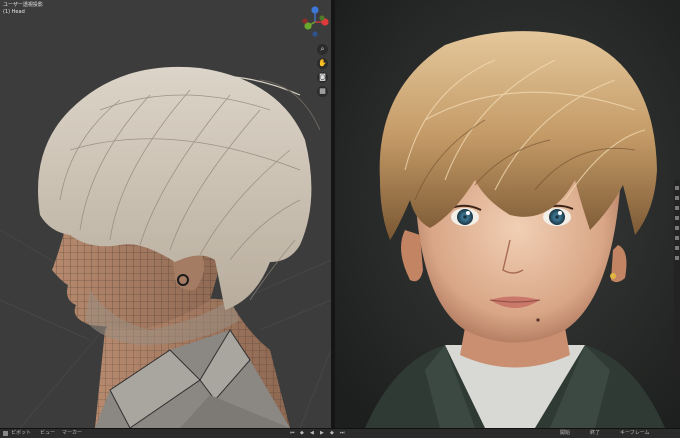 This screenshot has width=680, height=438. What do you see at coordinates (322, 433) in the screenshot?
I see `play-icon: ▶` at bounding box center [322, 433].